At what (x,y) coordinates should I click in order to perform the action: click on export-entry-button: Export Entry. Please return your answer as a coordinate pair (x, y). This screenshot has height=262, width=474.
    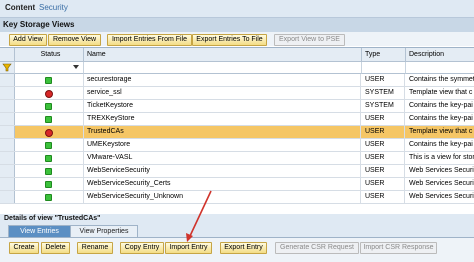
    Looking at the image, I should click on (243, 248).